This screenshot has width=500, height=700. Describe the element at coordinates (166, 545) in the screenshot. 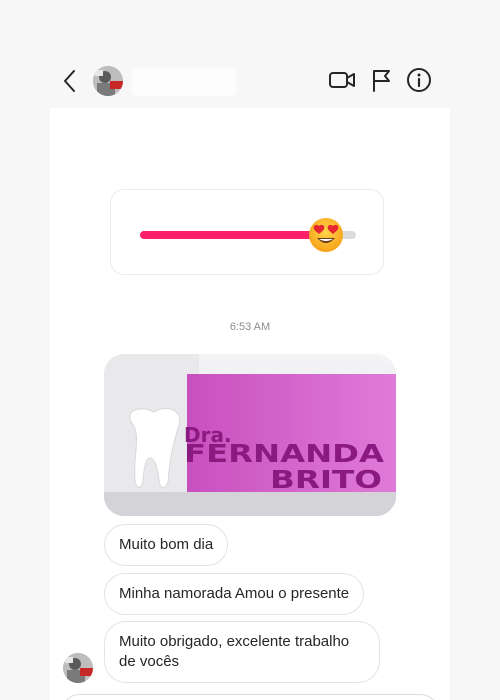

I see `message-bubble: Muito bom dia` at that location.